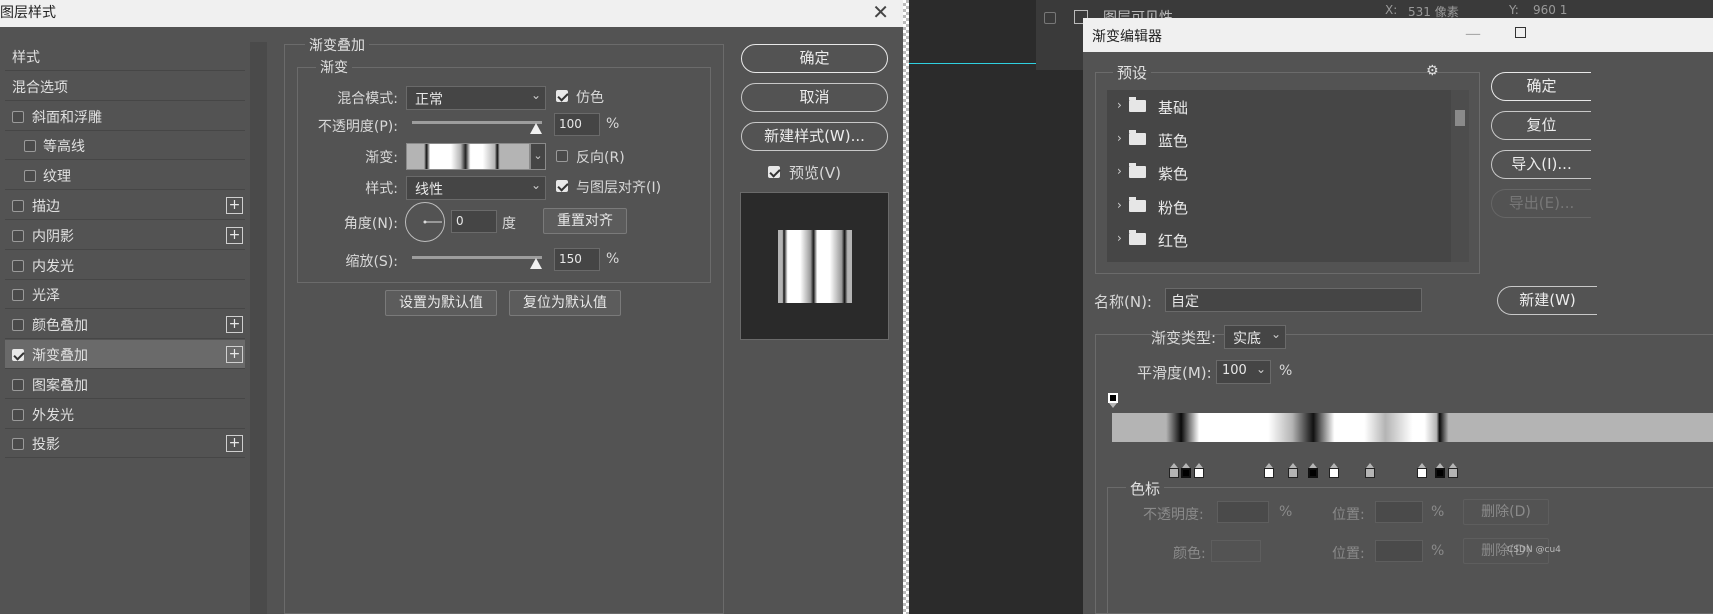  I want to click on ok-button: 确定, so click(814, 58).